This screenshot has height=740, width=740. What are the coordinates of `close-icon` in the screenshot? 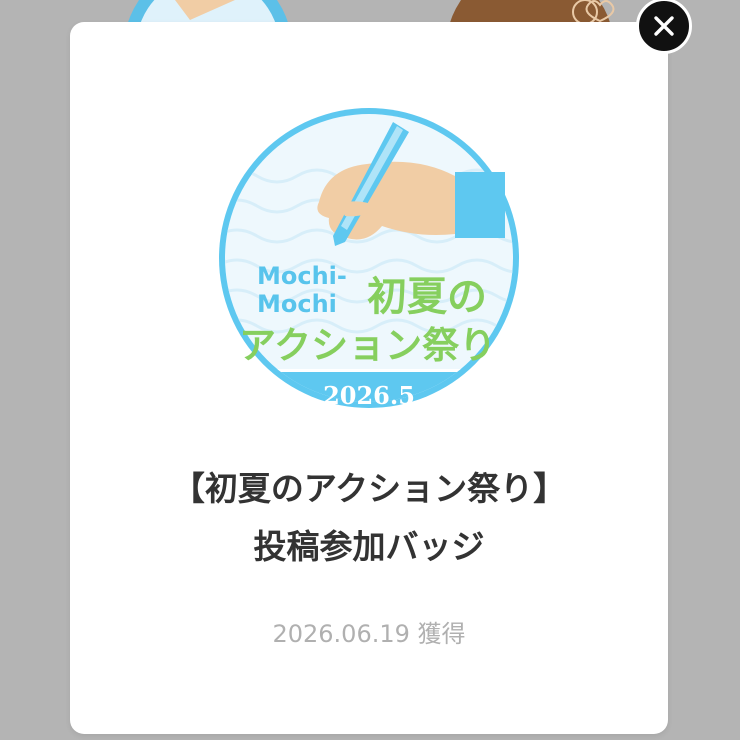 It's located at (664, 26).